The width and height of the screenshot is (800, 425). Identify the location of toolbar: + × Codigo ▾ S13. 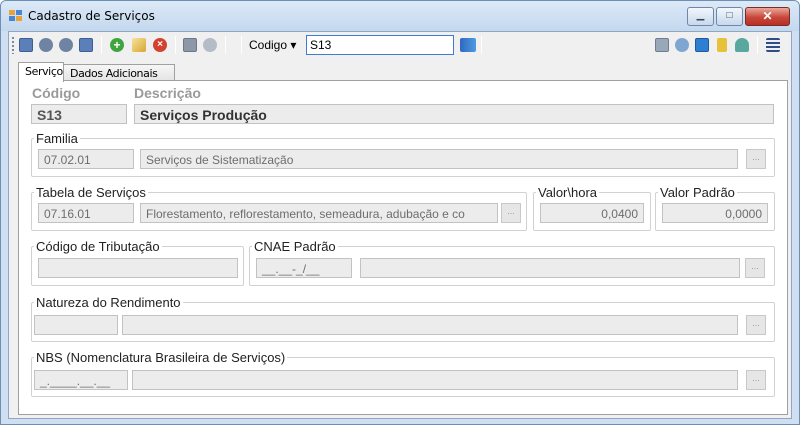
(400, 45).